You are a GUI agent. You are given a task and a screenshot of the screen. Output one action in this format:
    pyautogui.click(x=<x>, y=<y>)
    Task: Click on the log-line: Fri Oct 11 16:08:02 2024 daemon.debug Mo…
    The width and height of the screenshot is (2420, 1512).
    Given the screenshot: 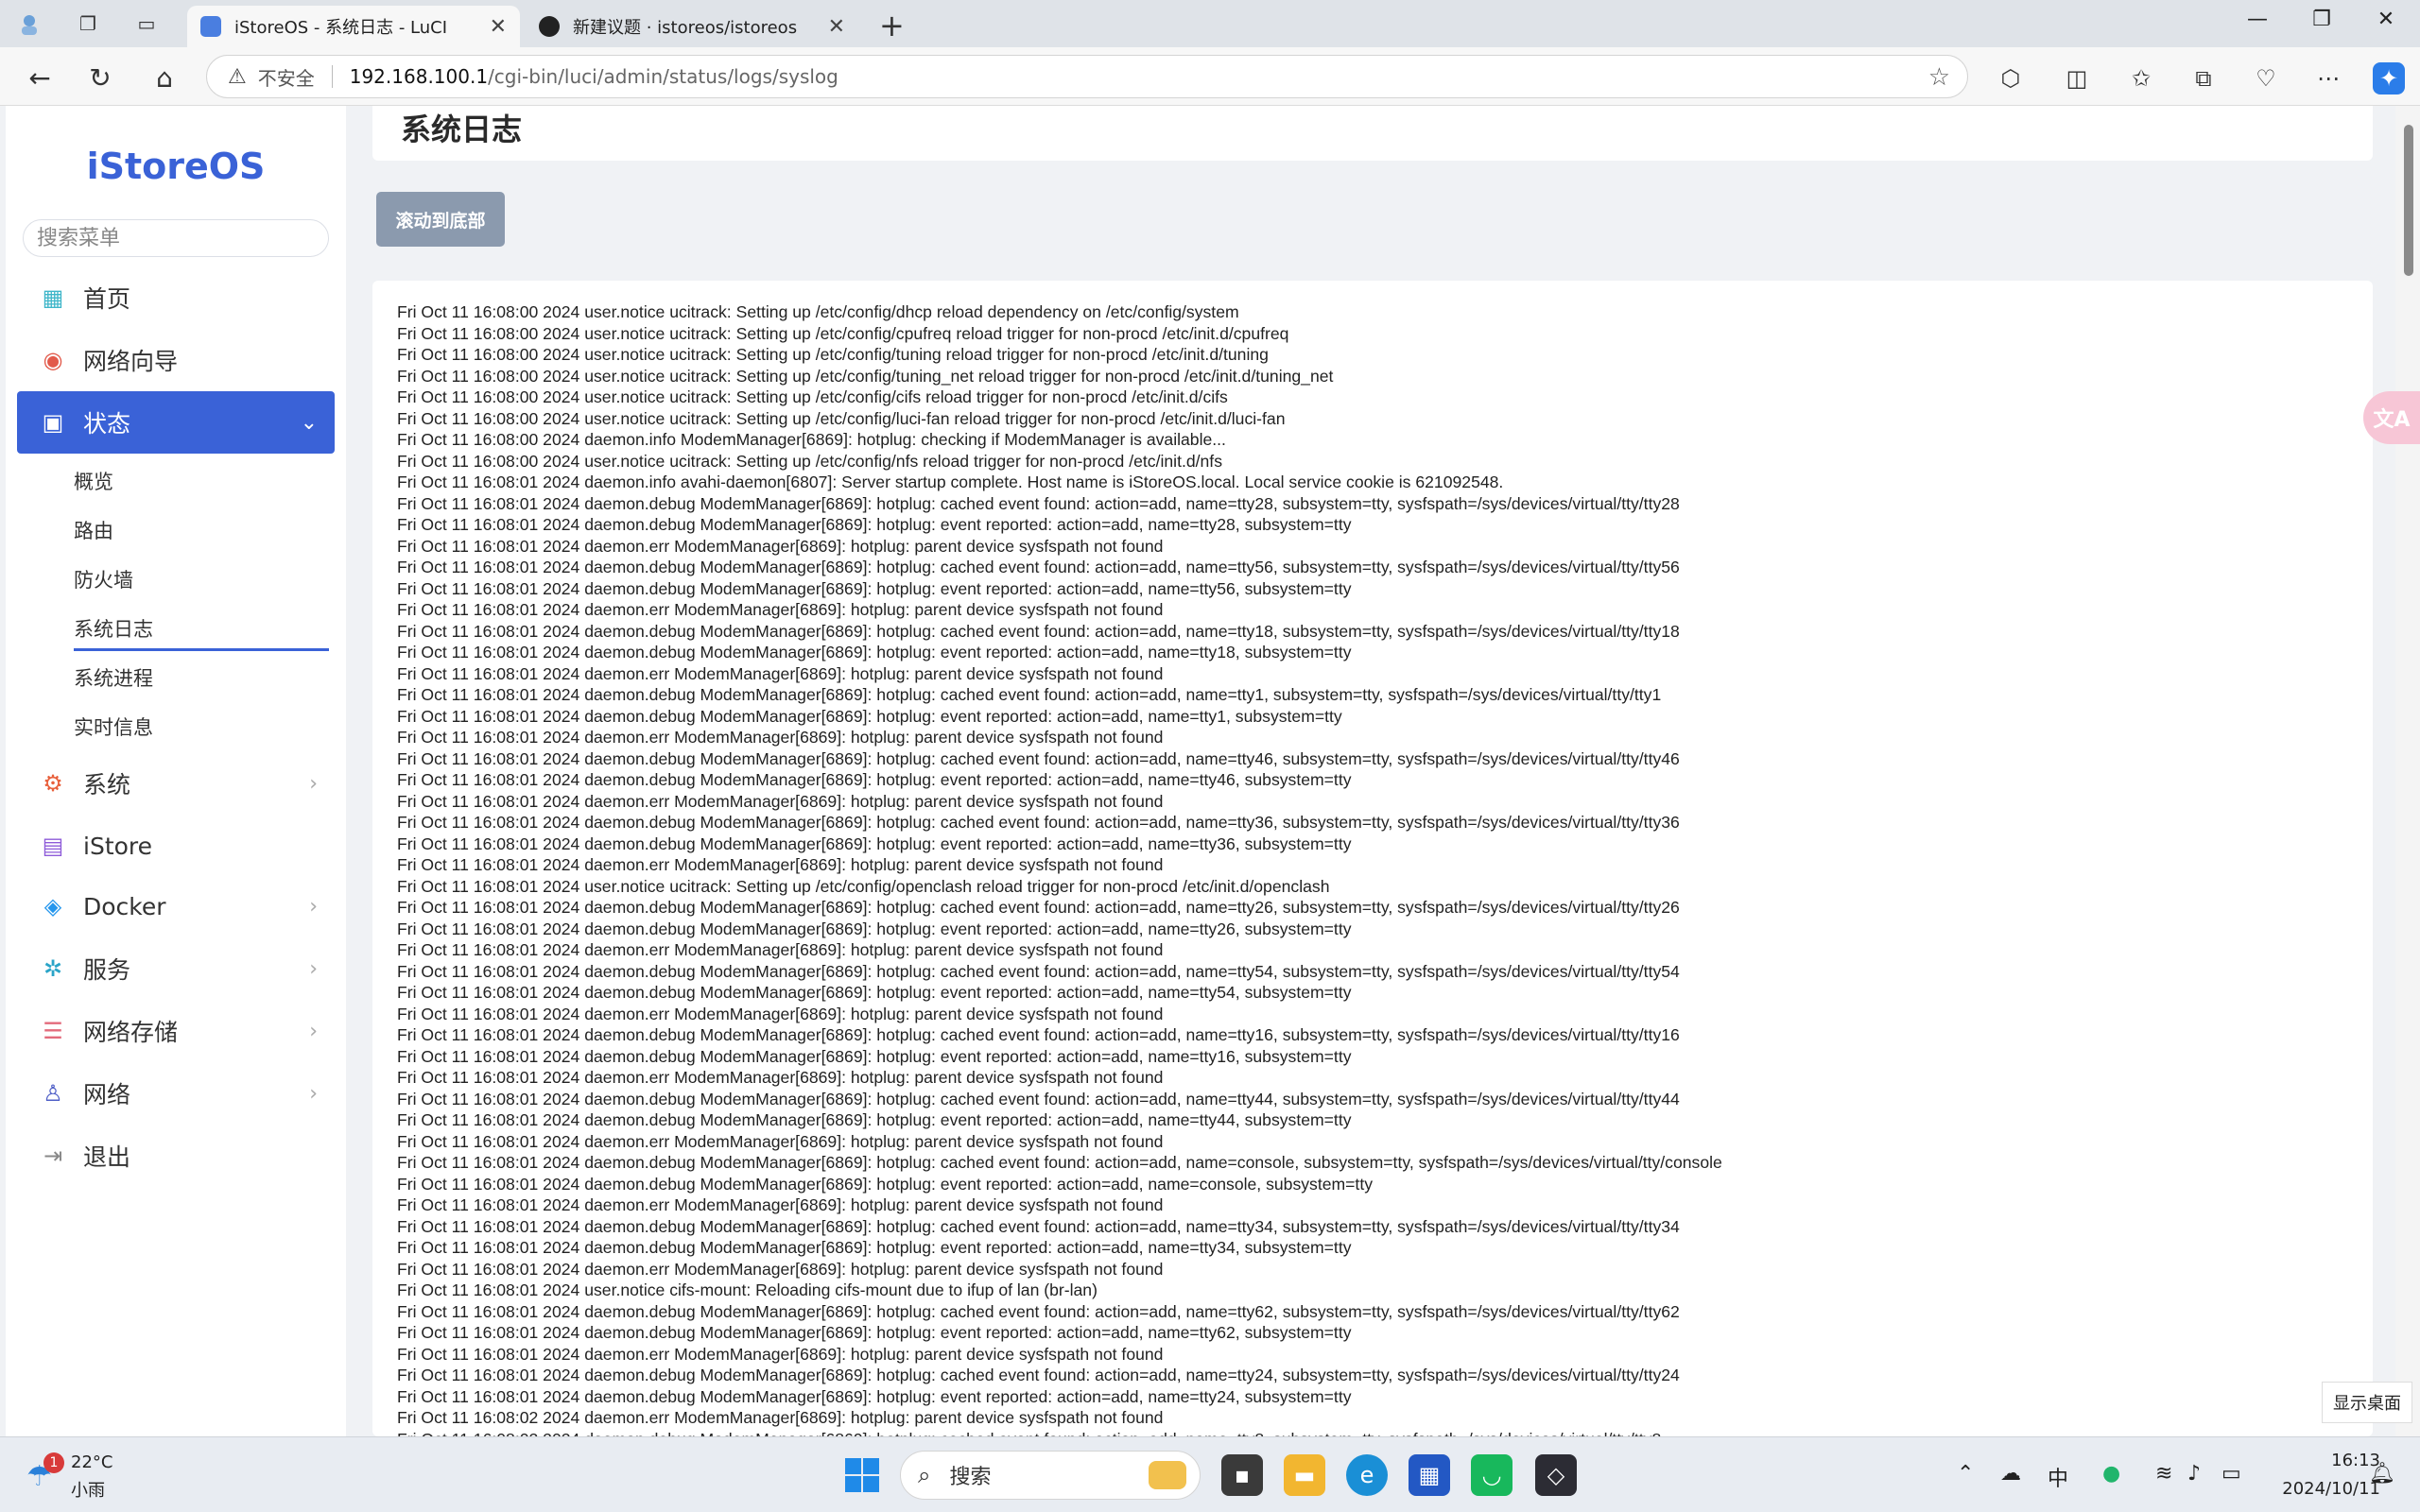 What is the action you would take?
    pyautogui.click(x=1375, y=1433)
    